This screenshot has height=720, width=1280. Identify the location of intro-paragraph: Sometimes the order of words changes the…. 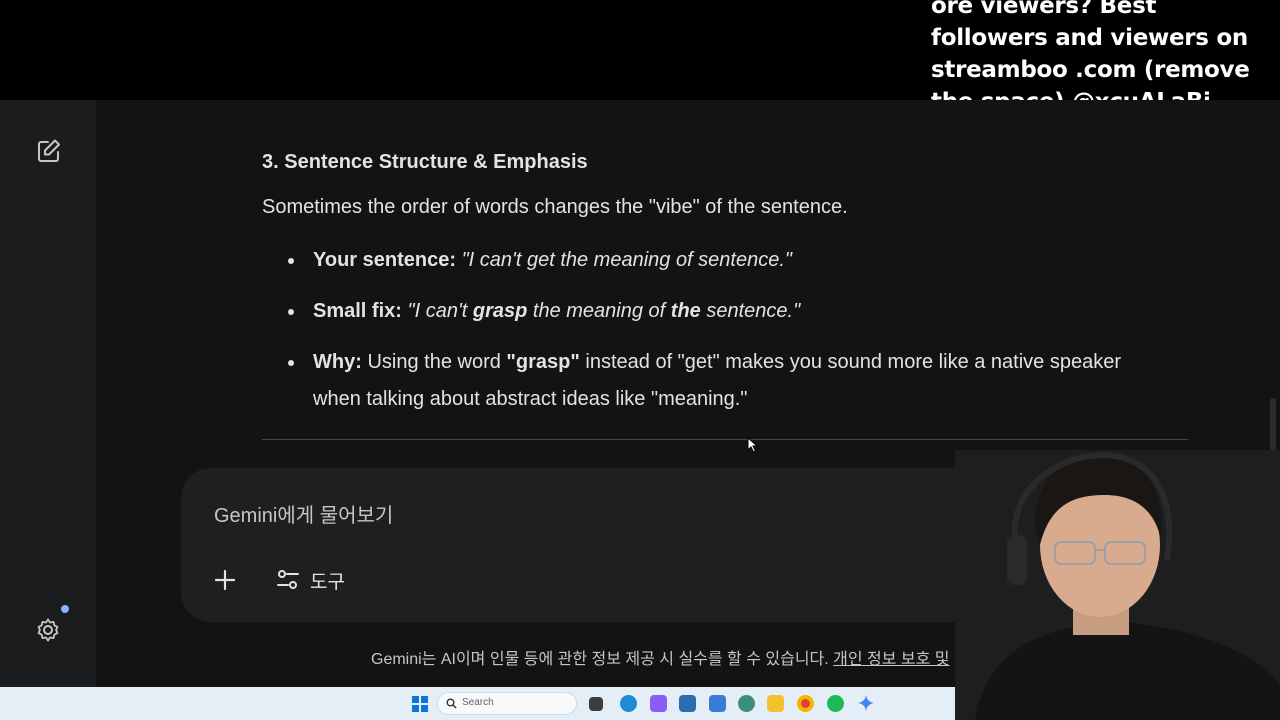
(555, 207).